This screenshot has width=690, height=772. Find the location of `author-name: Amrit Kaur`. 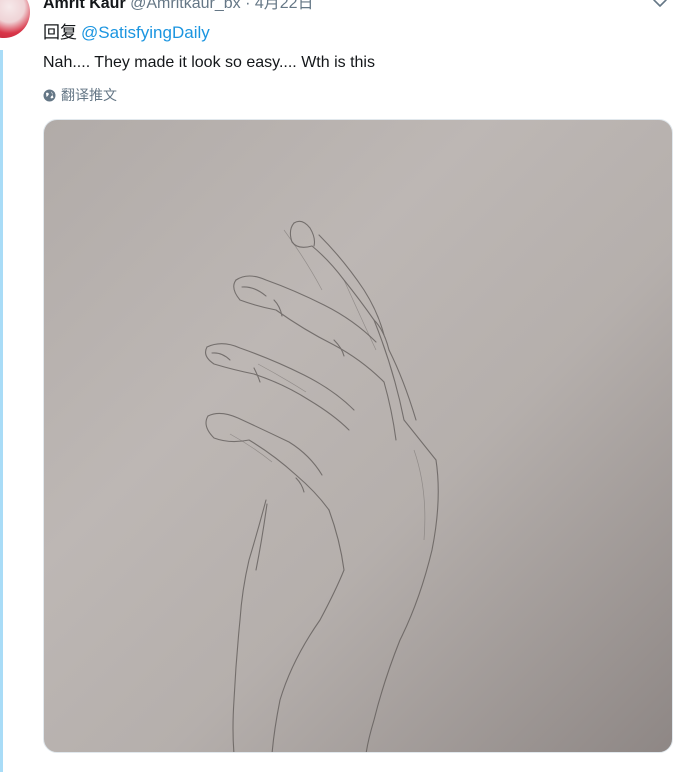

author-name: Amrit Kaur is located at coordinates (84, 6).